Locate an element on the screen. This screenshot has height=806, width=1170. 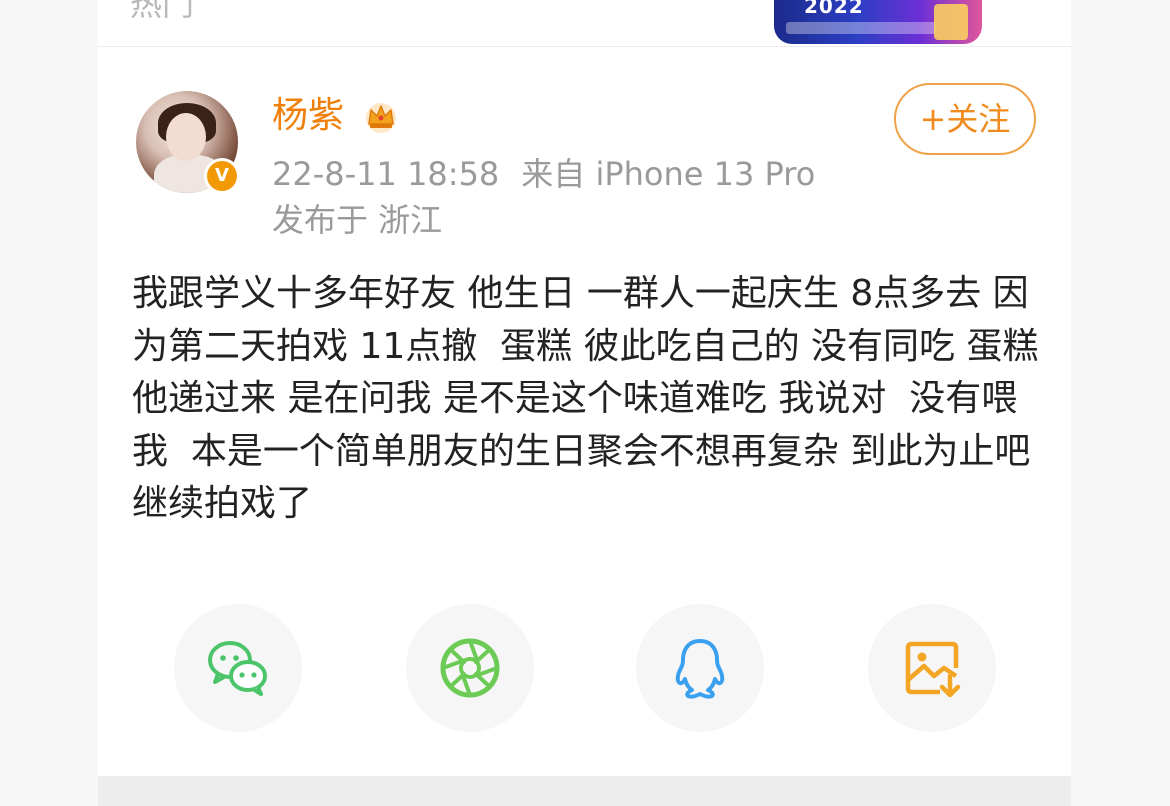
avatar-photo-face is located at coordinates (186, 137).